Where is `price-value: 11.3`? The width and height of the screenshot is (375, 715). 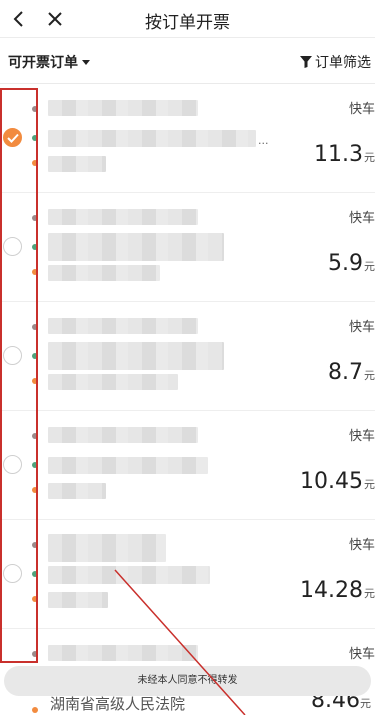 price-value: 11.3 is located at coordinates (338, 154).